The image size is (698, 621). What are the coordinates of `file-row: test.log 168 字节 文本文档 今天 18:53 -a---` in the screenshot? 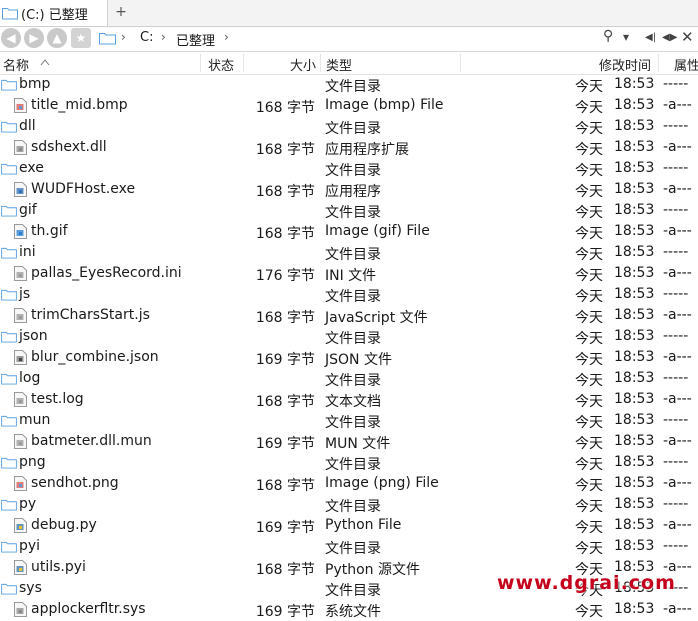 It's located at (349, 399).